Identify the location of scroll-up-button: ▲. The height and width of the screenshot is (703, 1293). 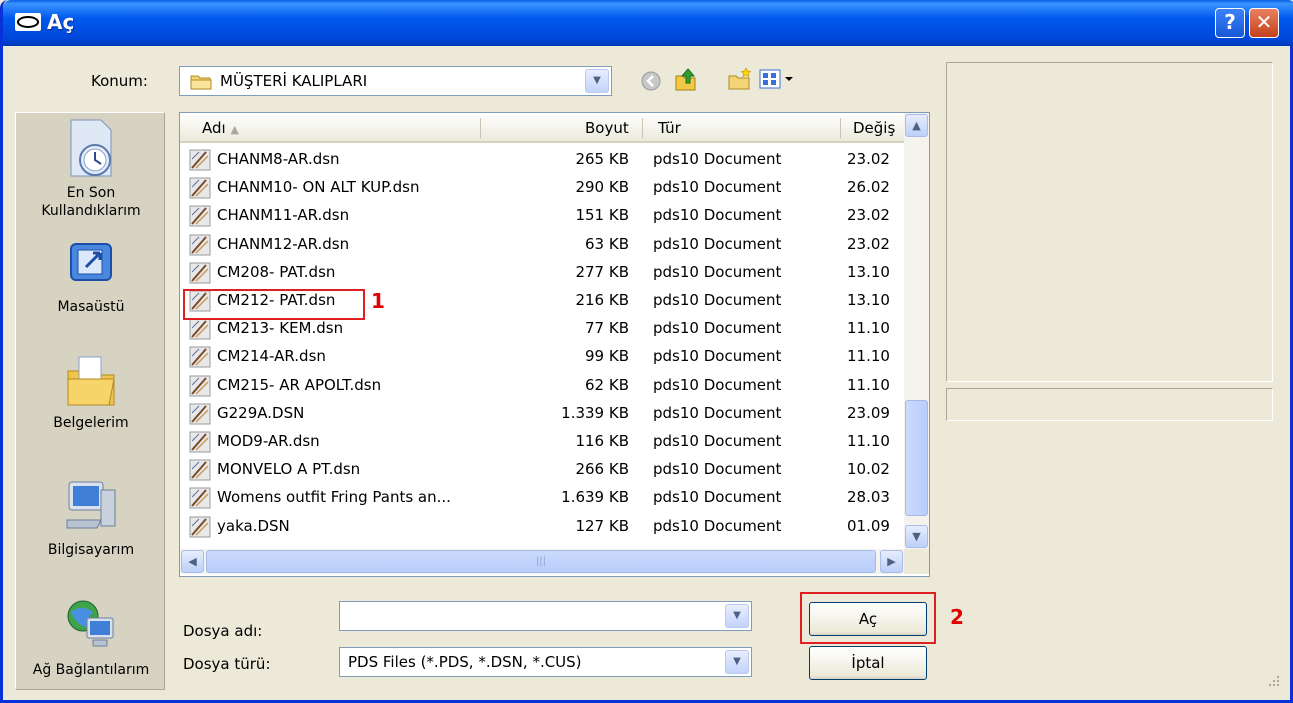
(916, 125).